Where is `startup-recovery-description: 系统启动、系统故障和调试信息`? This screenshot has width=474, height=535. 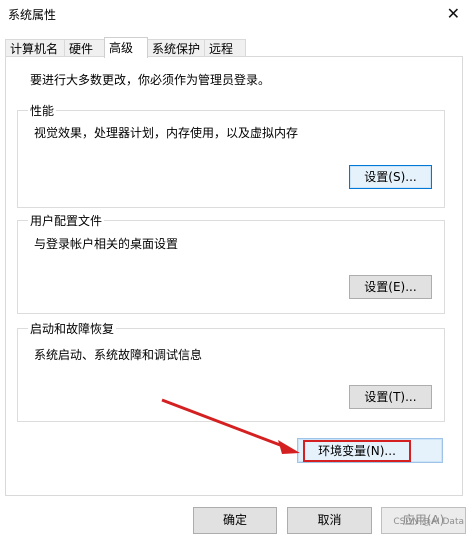 startup-recovery-description: 系统启动、系统故障和调试信息 is located at coordinates (118, 355).